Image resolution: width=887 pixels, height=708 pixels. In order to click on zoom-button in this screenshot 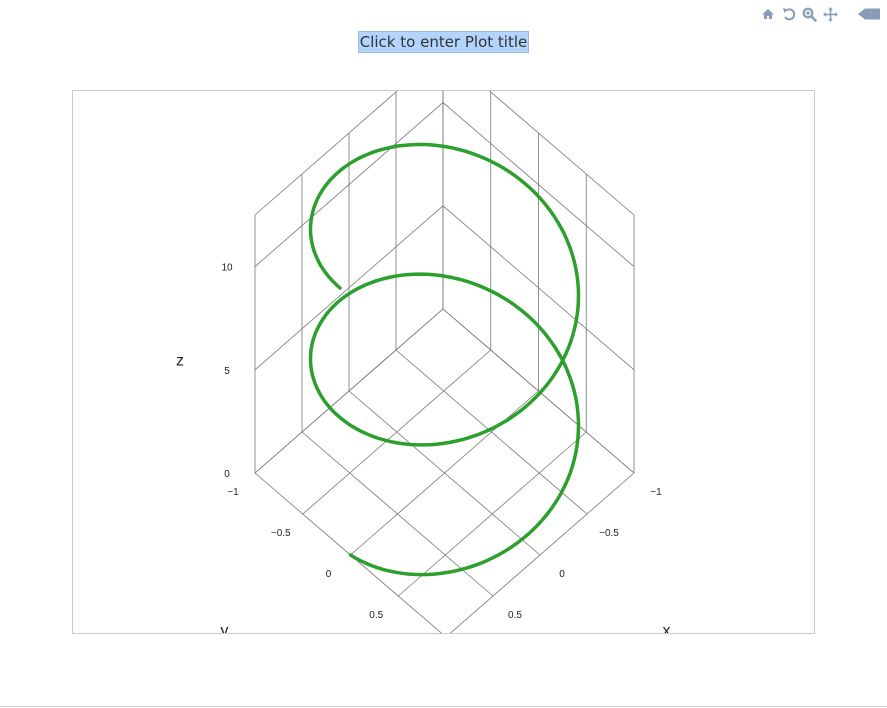, I will do `click(809, 14)`.